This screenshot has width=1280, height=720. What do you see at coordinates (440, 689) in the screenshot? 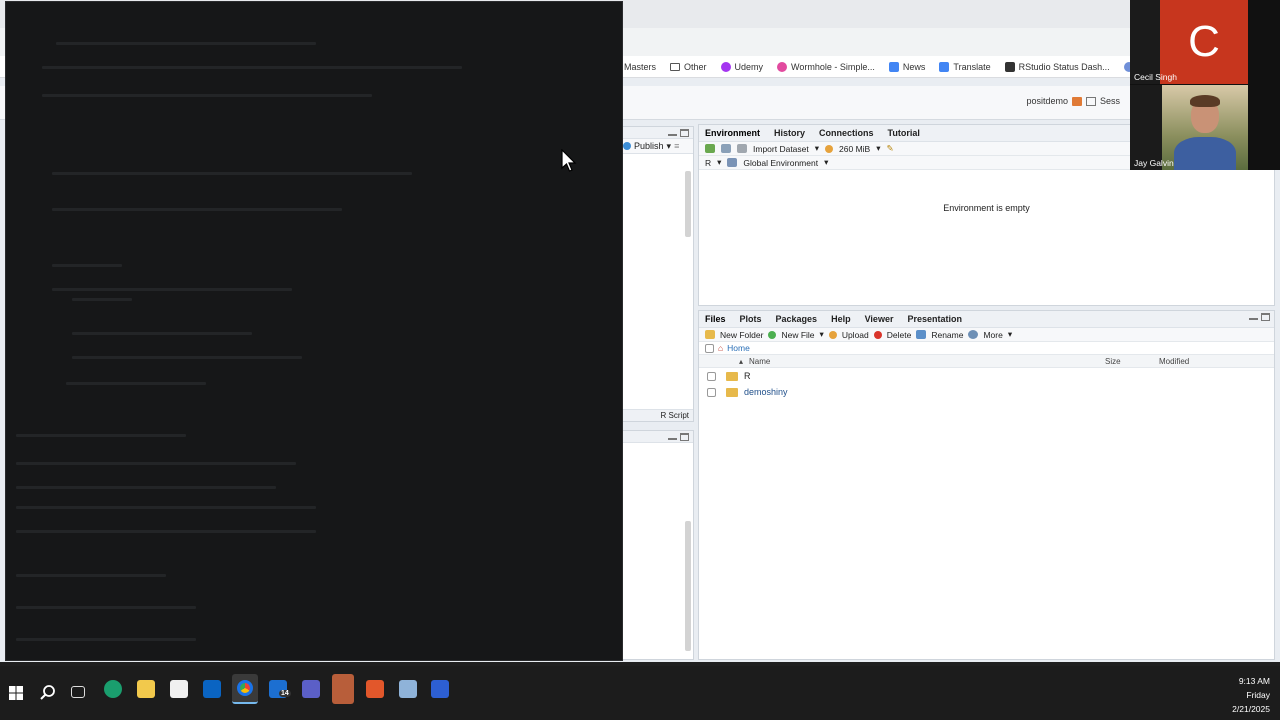
I see `zoom-icon` at bounding box center [440, 689].